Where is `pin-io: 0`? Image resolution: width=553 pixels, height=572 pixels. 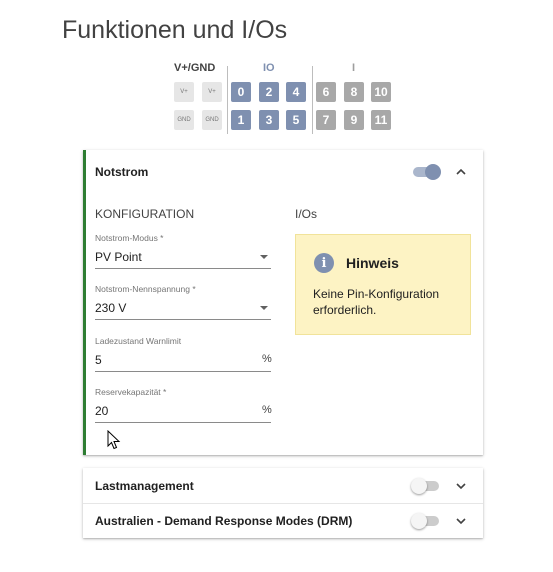 pin-io: 0 is located at coordinates (241, 92).